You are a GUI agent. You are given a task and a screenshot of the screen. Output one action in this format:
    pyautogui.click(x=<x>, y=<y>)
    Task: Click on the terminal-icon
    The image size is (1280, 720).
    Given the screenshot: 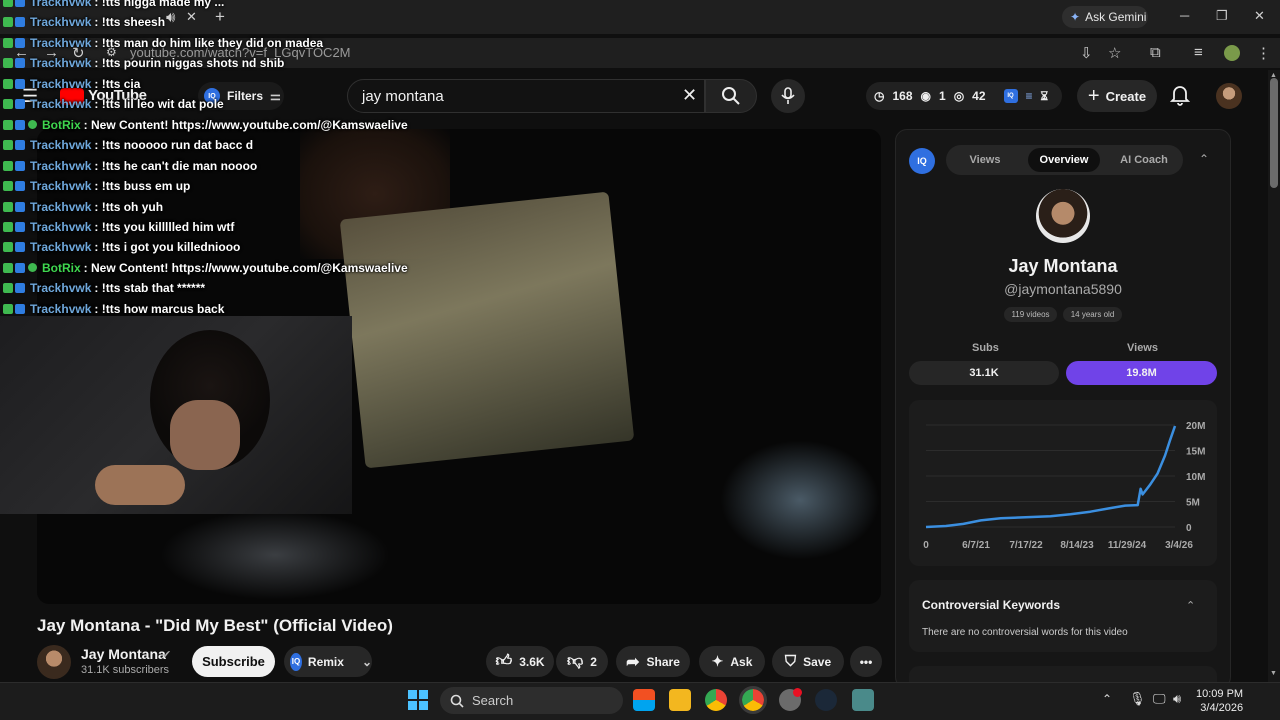 What is the action you would take?
    pyautogui.click(x=863, y=700)
    